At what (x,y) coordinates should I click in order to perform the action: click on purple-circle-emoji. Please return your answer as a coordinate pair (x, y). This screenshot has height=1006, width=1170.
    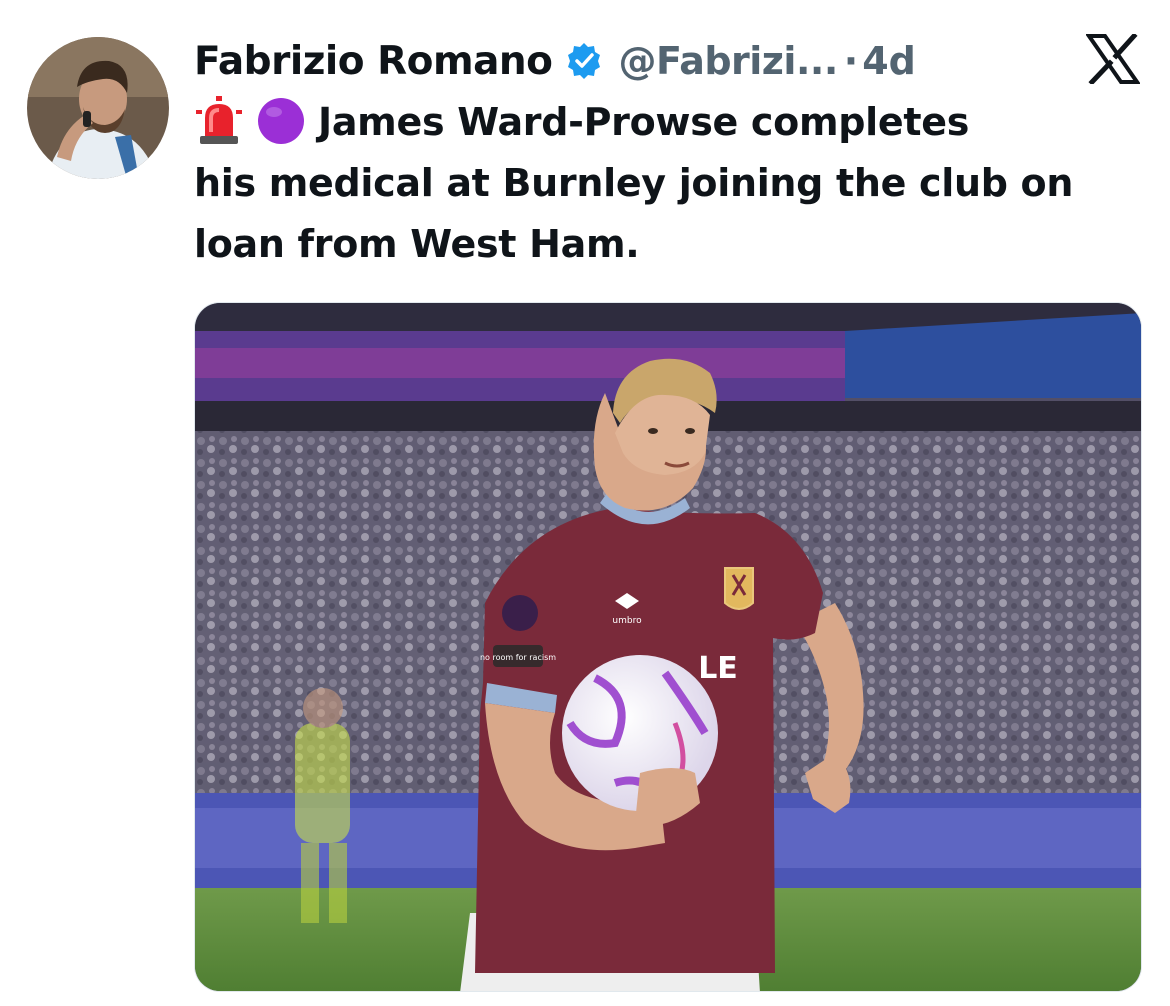
    Looking at the image, I should click on (281, 121).